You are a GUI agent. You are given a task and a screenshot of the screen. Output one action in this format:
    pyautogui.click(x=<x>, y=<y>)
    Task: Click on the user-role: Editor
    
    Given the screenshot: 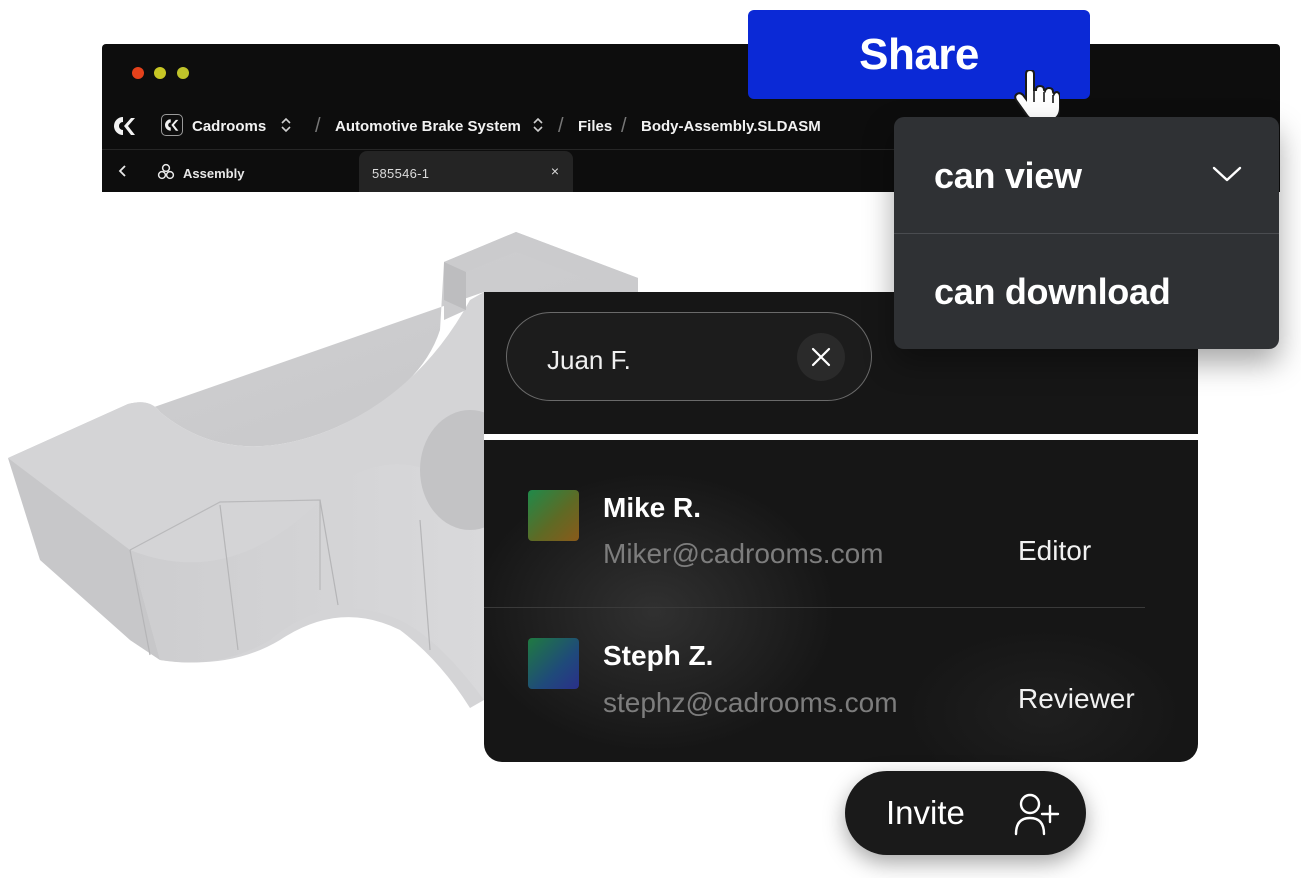 What is the action you would take?
    pyautogui.click(x=1054, y=551)
    